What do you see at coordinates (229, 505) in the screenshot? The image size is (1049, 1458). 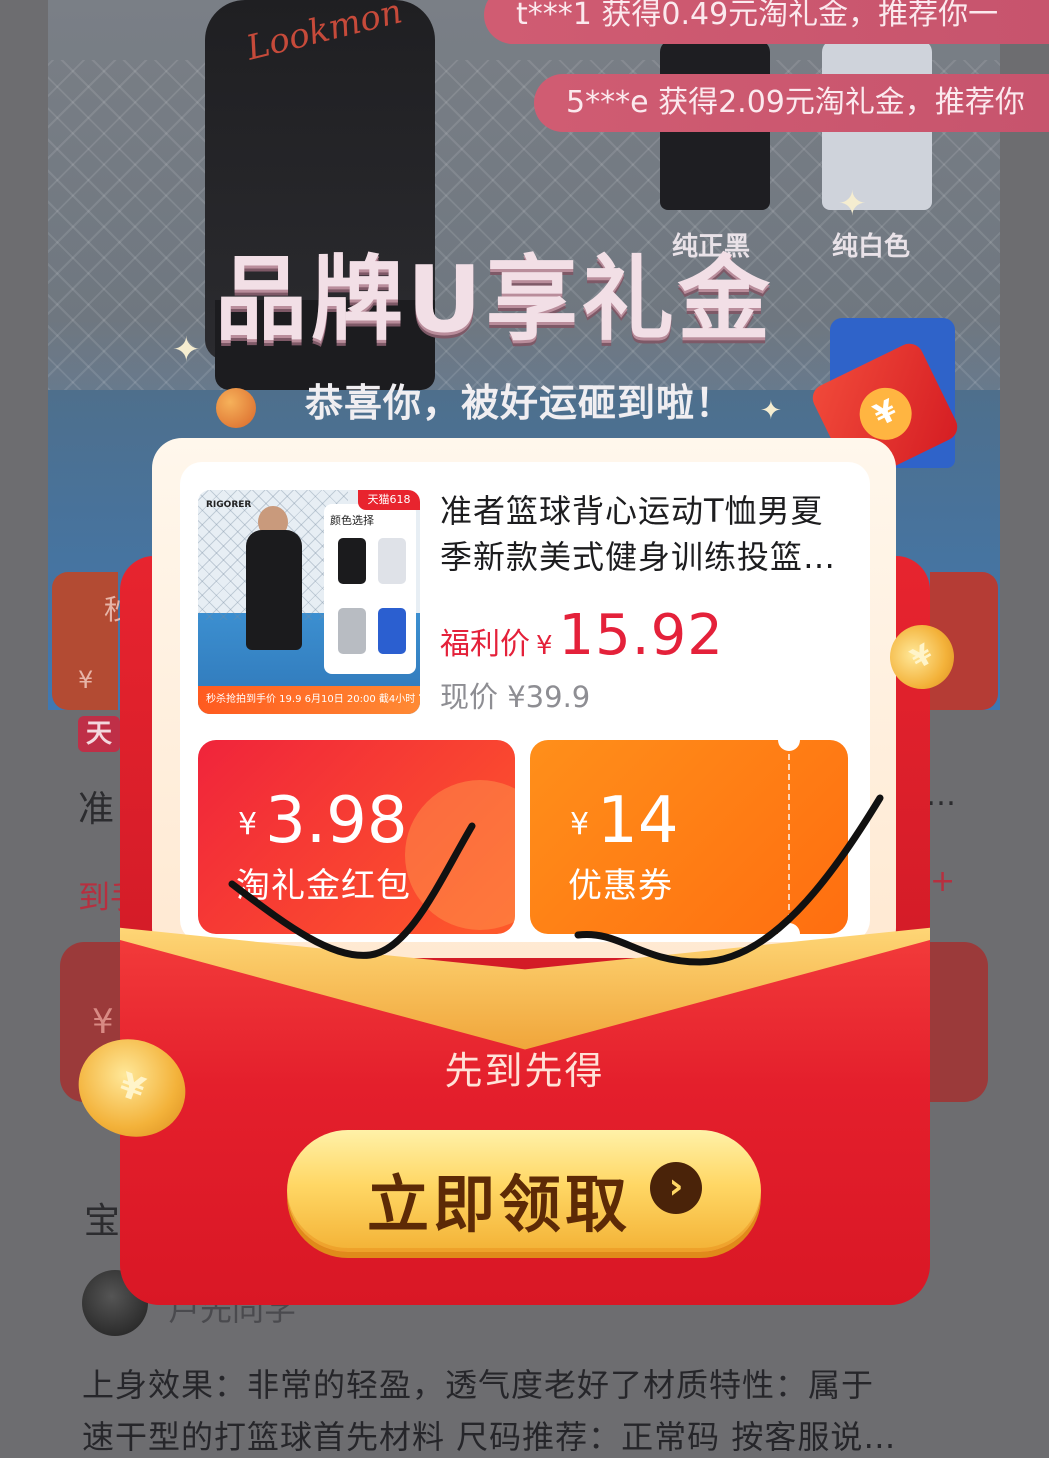 I see `brand-logo: RIGORER` at bounding box center [229, 505].